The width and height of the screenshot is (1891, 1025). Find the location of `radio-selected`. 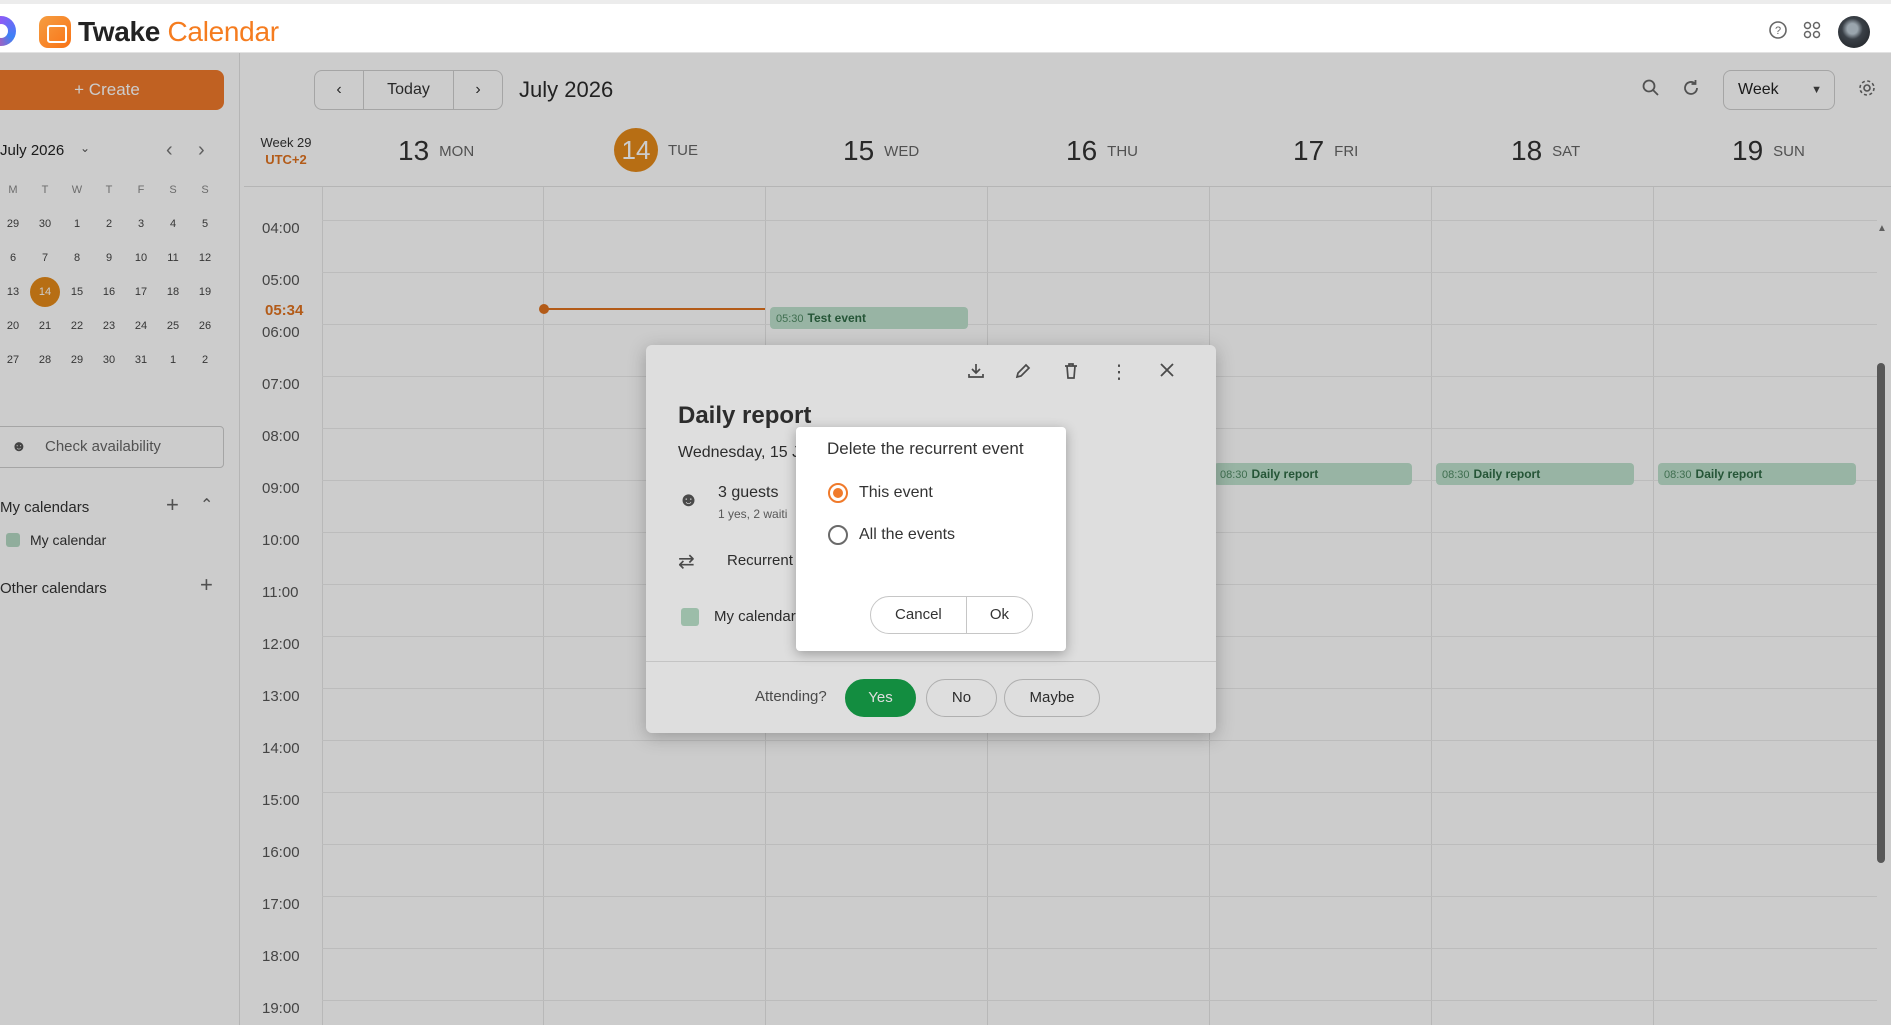

radio-selected is located at coordinates (838, 493).